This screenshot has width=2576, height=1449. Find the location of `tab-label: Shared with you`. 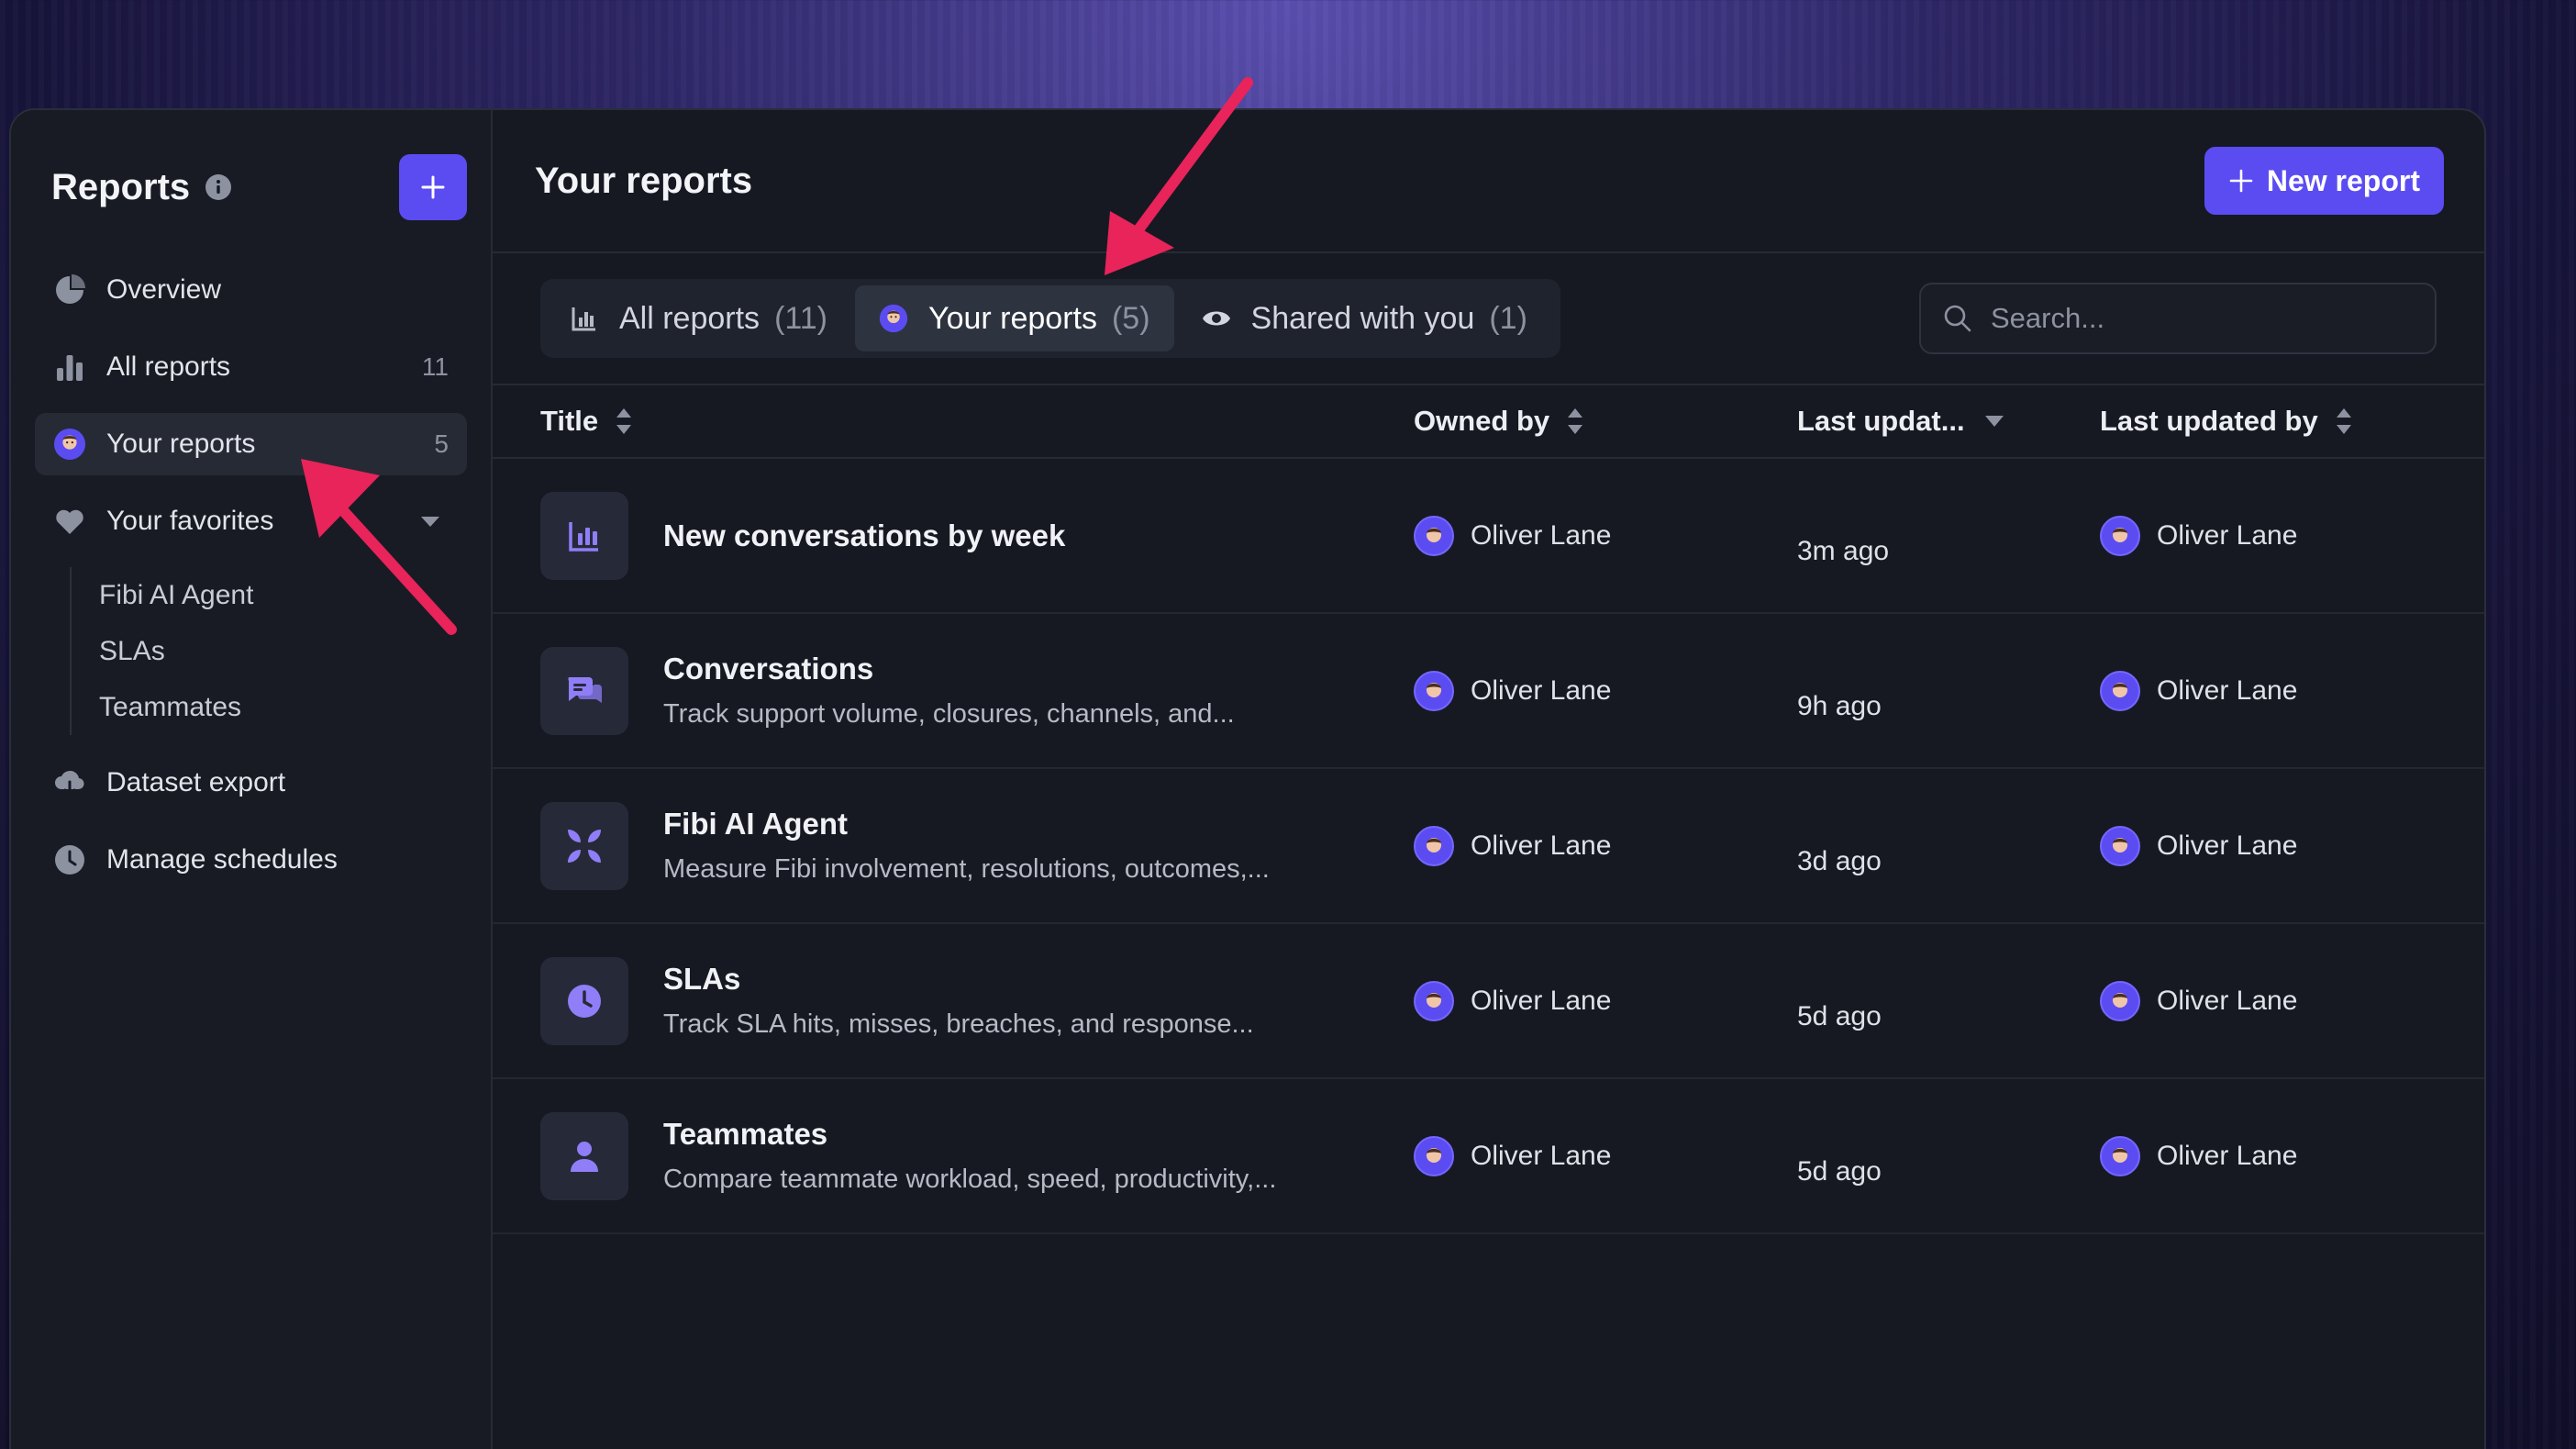

tab-label: Shared with you is located at coordinates (1362, 318).